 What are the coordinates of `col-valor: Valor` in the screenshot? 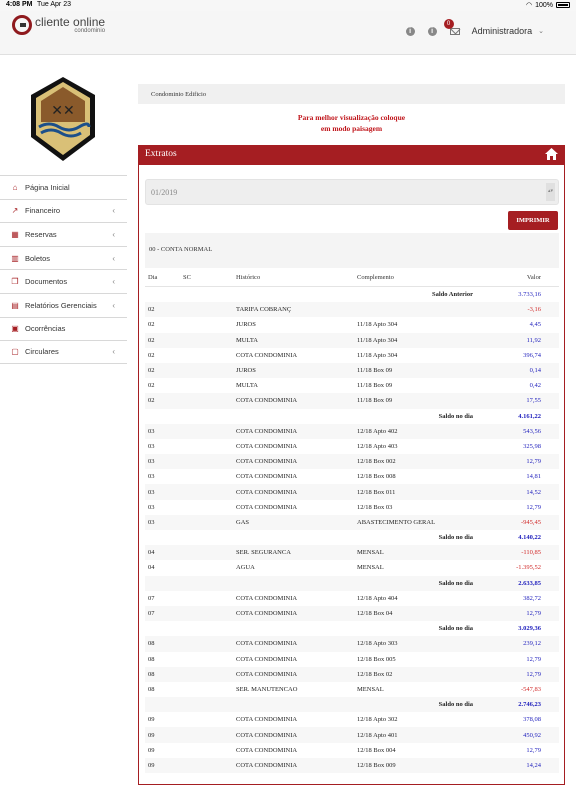 It's located at (533, 277).